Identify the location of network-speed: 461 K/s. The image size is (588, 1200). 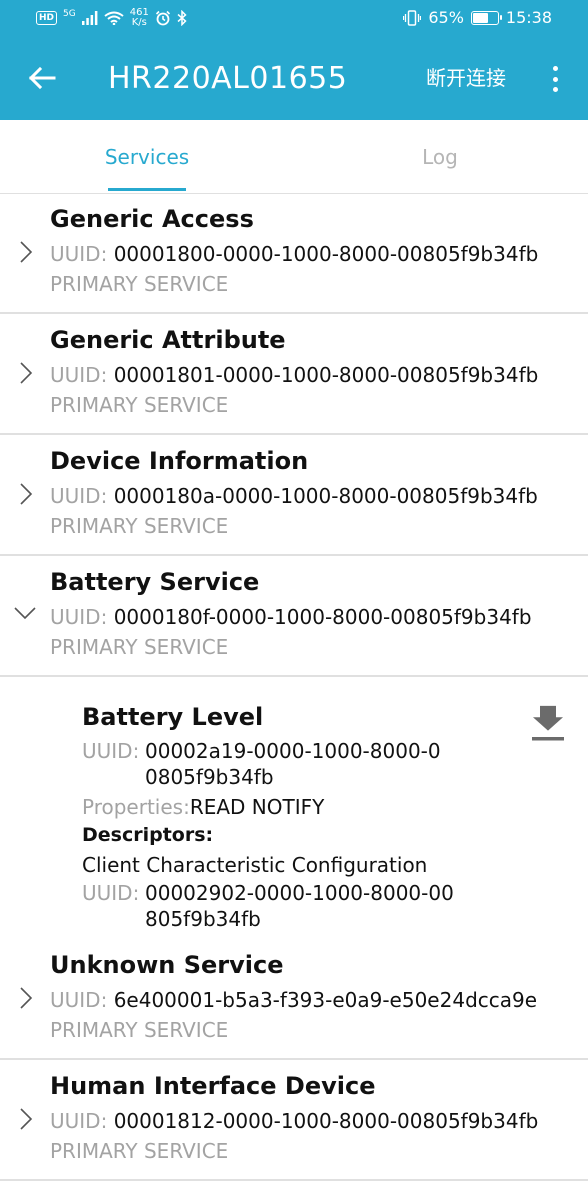
(139, 18).